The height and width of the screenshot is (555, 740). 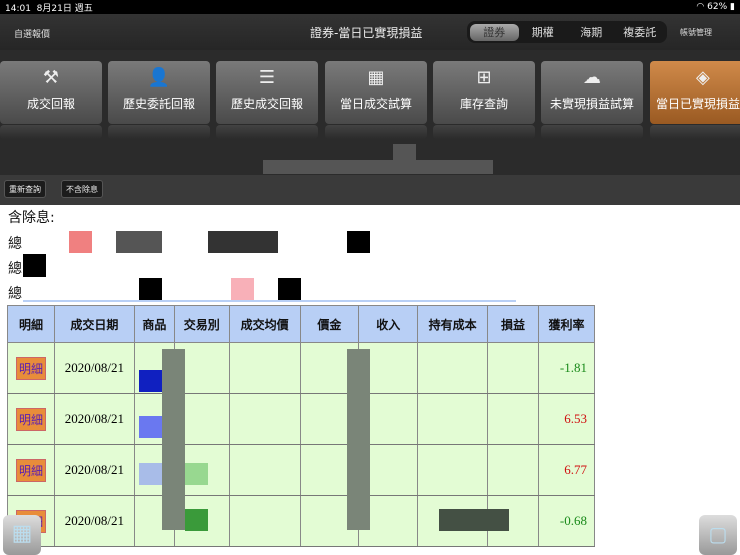 I want to click on window-toggle-button: ▢, so click(x=718, y=535).